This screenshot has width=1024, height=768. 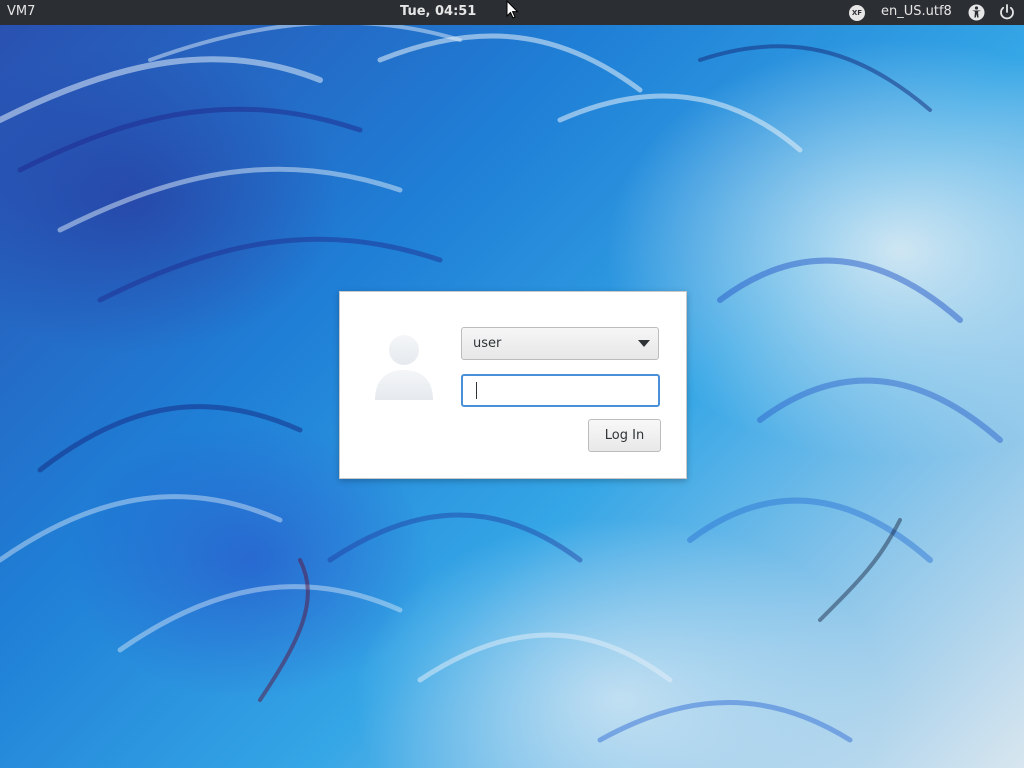 I want to click on selected-user-label: user, so click(x=487, y=343).